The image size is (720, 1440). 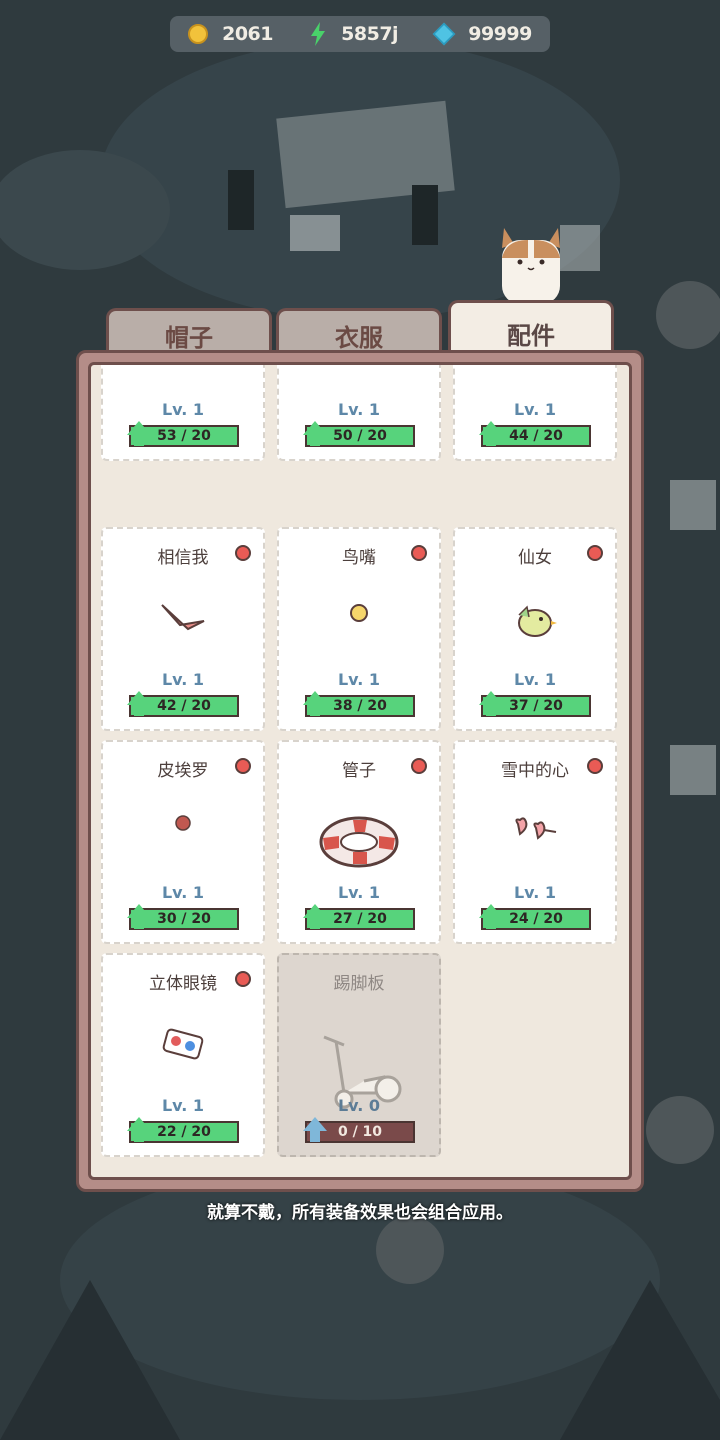 What do you see at coordinates (359, 1105) in the screenshot?
I see `item-level: Lv. 0` at bounding box center [359, 1105].